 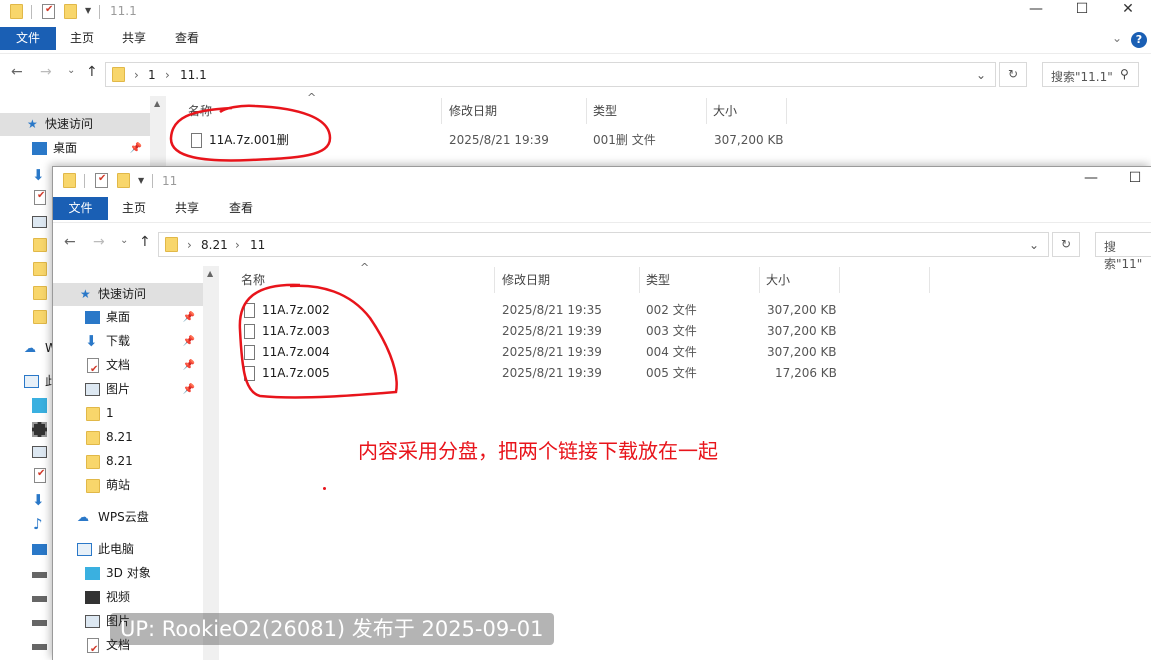 What do you see at coordinates (283, 251) in the screenshot?
I see `annotation-circles` at bounding box center [283, 251].